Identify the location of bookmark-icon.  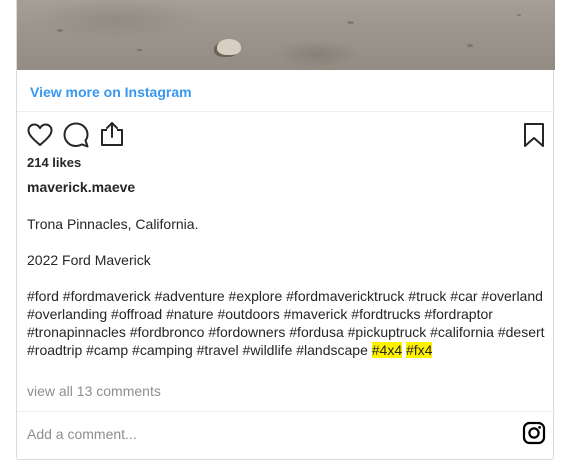
(534, 135).